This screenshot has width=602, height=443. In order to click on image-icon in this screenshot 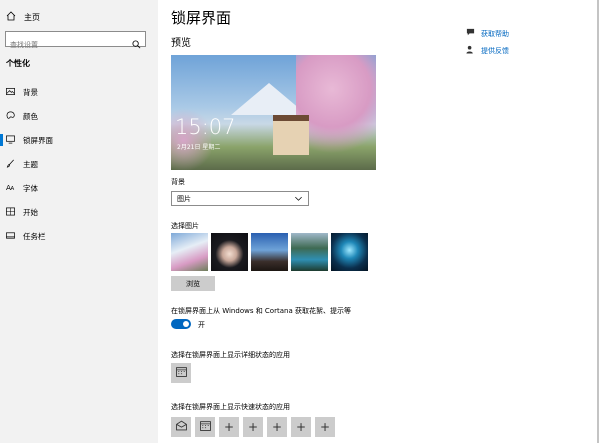, I will do `click(10, 92)`.